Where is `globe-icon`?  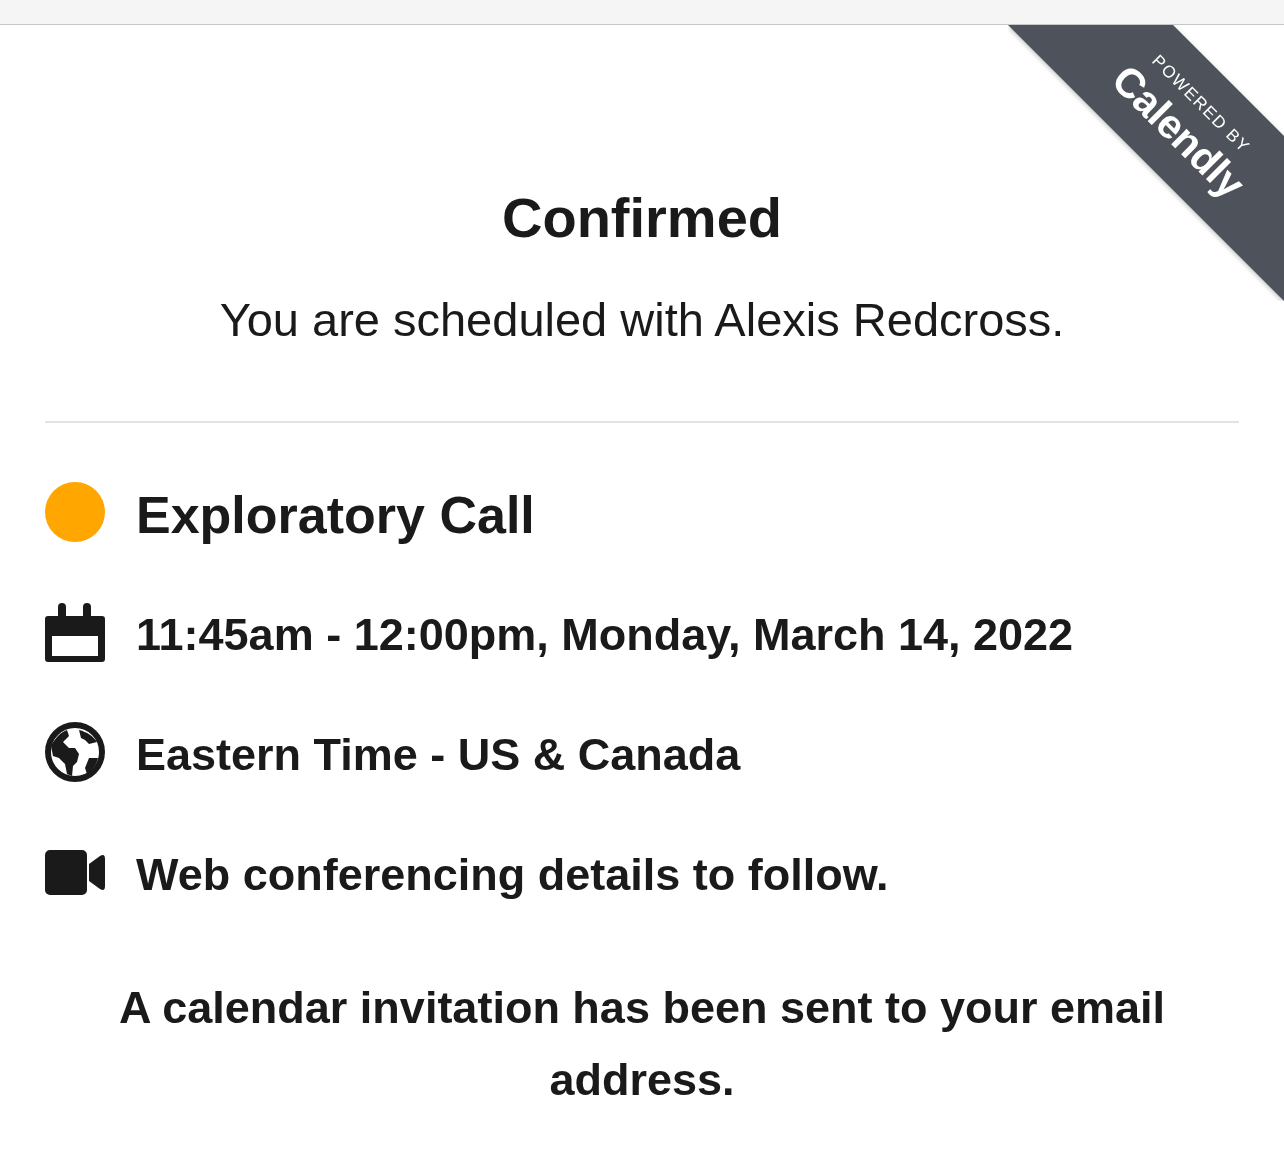
globe-icon is located at coordinates (75, 752).